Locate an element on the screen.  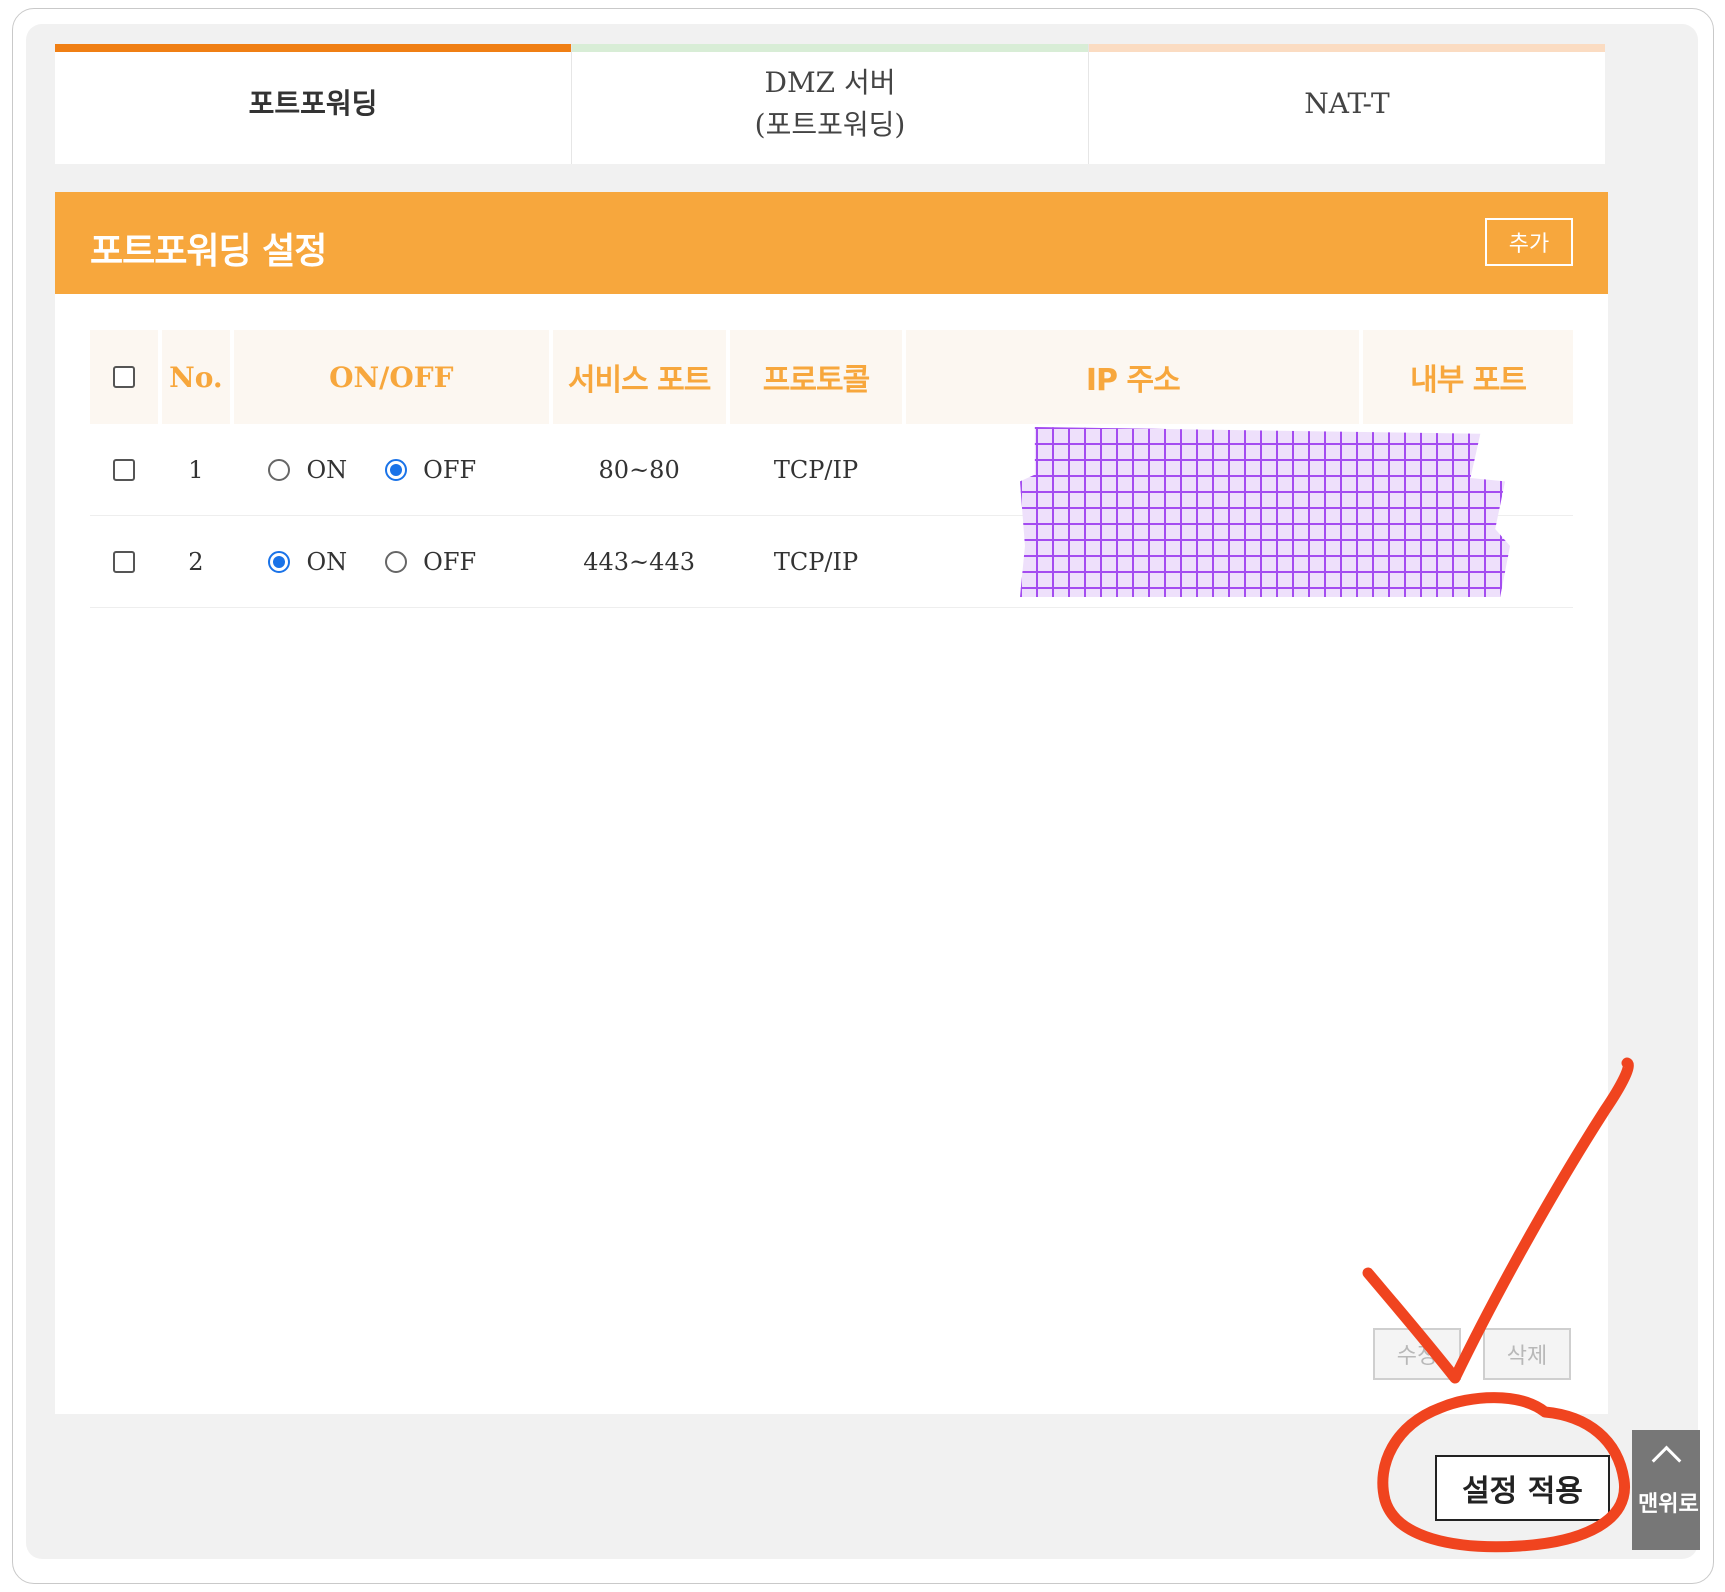
tab-label: 포트포워딩 is located at coordinates (313, 103).